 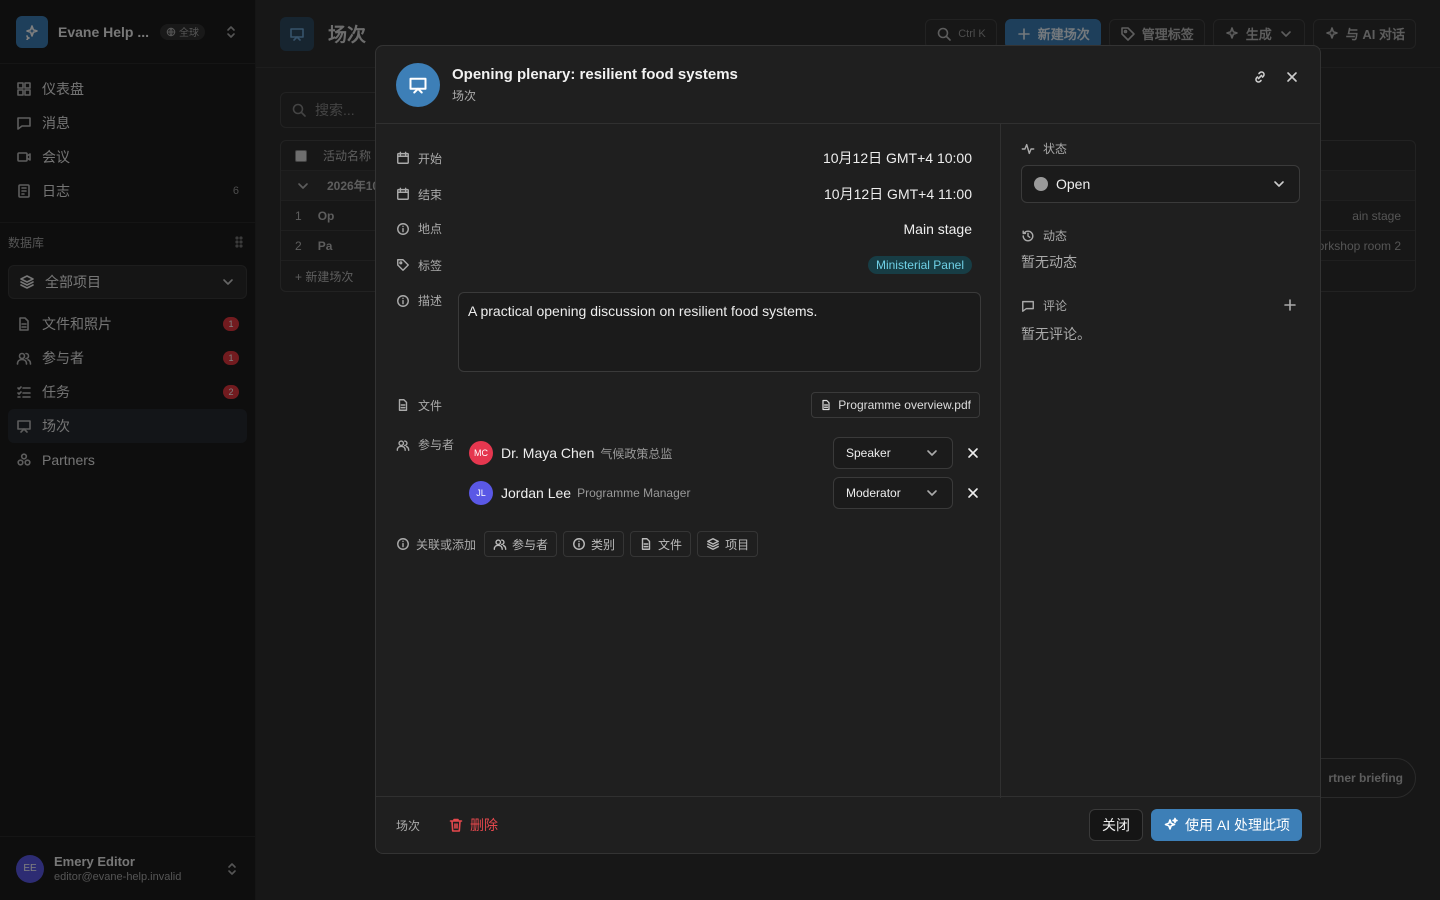 What do you see at coordinates (904, 405) in the screenshot?
I see `file-name: Programme overview.pdf` at bounding box center [904, 405].